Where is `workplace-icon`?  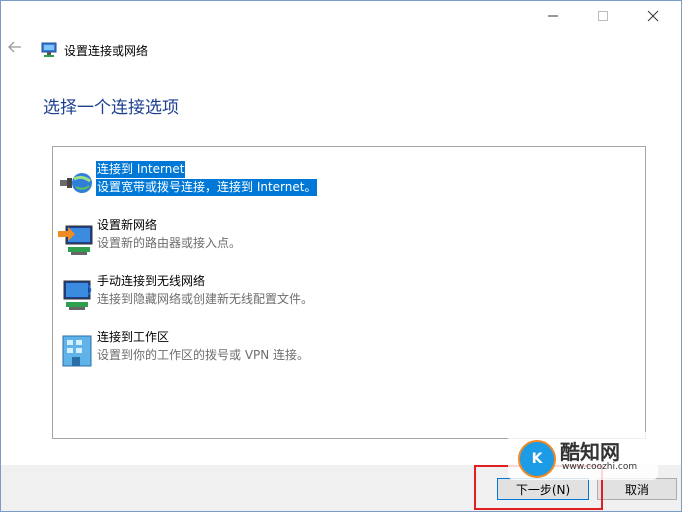
workplace-icon is located at coordinates (77, 351).